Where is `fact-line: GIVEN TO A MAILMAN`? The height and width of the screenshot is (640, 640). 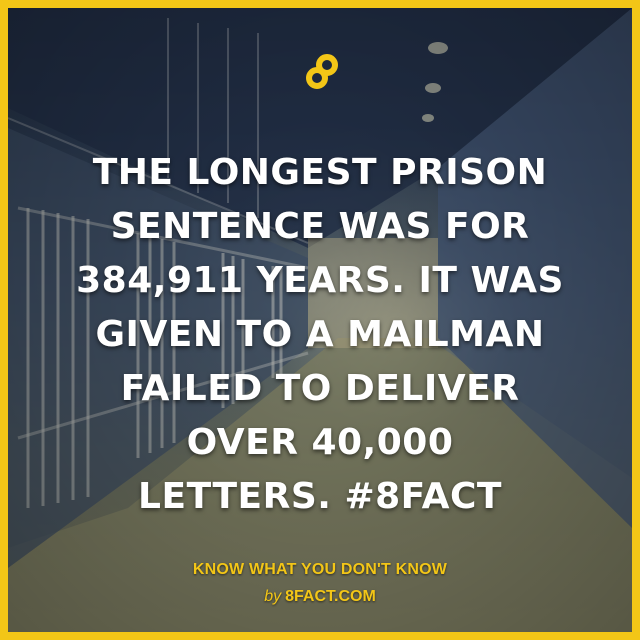 fact-line: GIVEN TO A MAILMAN is located at coordinates (320, 334).